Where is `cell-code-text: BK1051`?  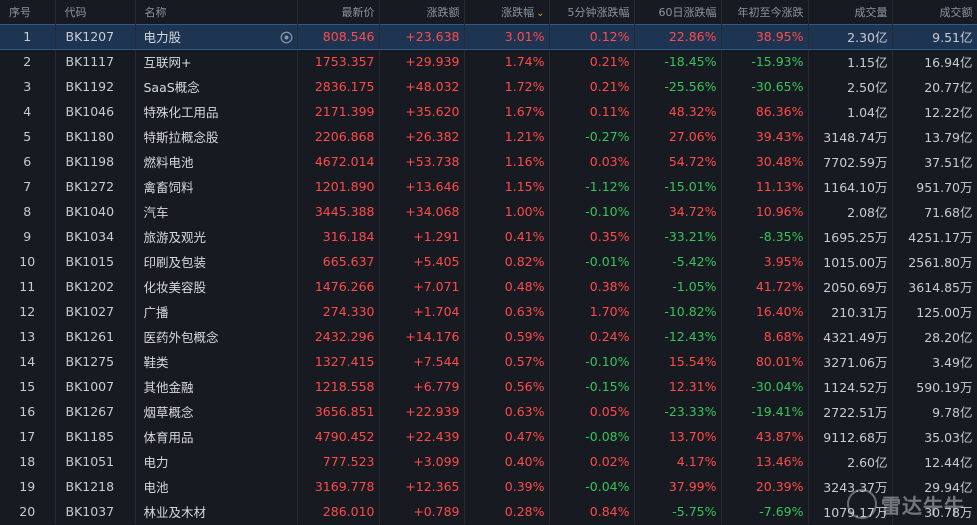
cell-code-text: BK1051 is located at coordinates (90, 461).